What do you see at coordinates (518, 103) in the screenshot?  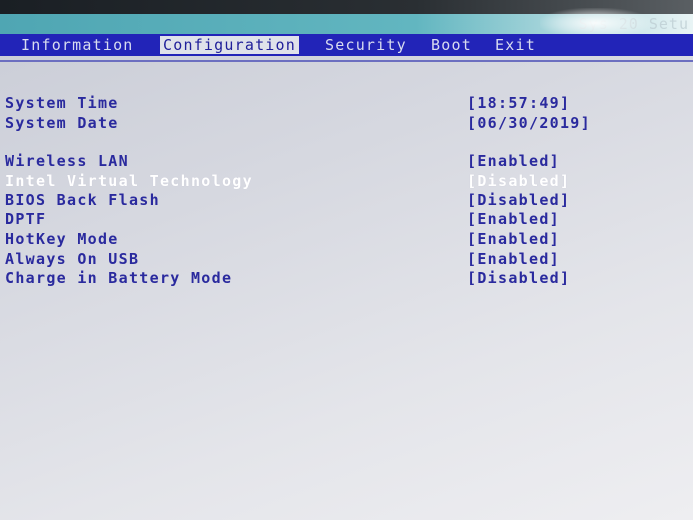 I see `setting-value: [18:57:49]` at bounding box center [518, 103].